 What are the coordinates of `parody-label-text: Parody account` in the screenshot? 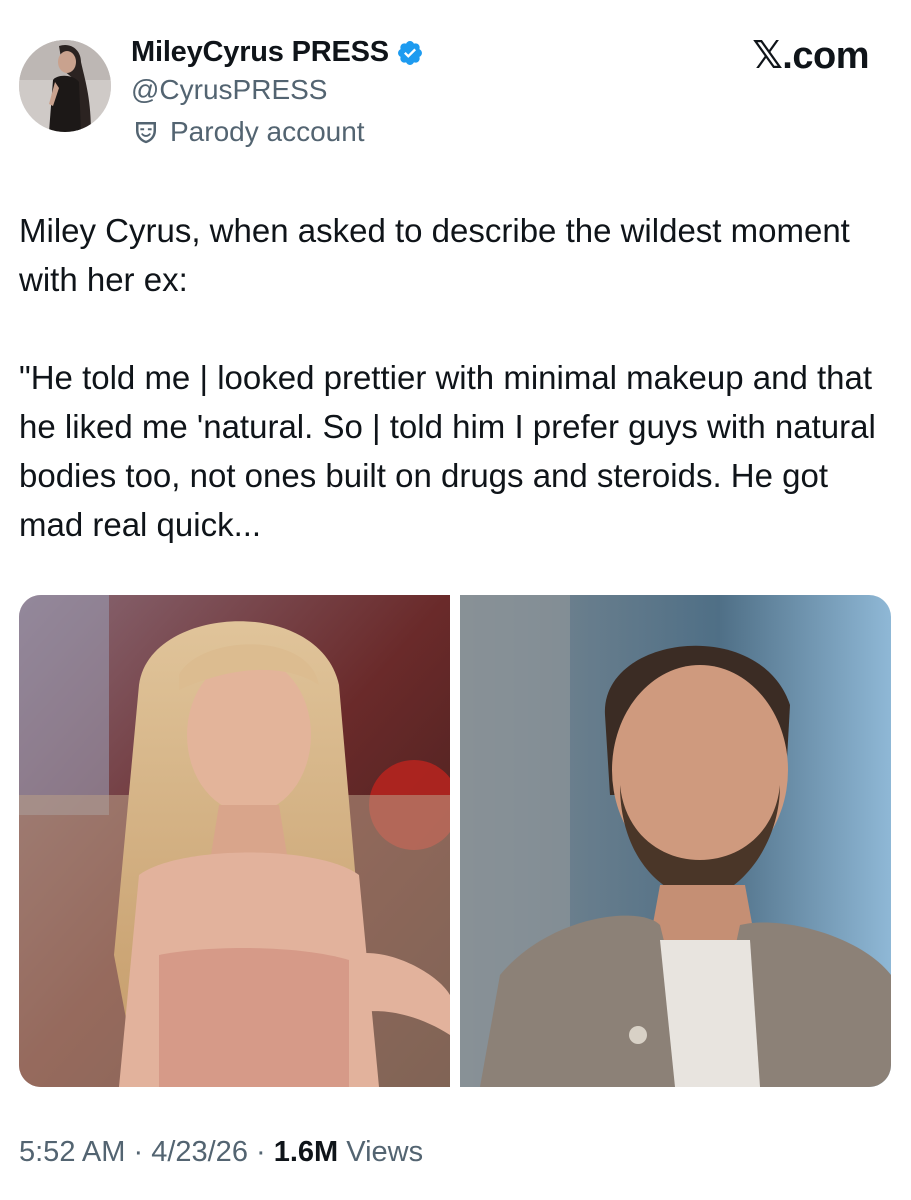 It's located at (267, 131).